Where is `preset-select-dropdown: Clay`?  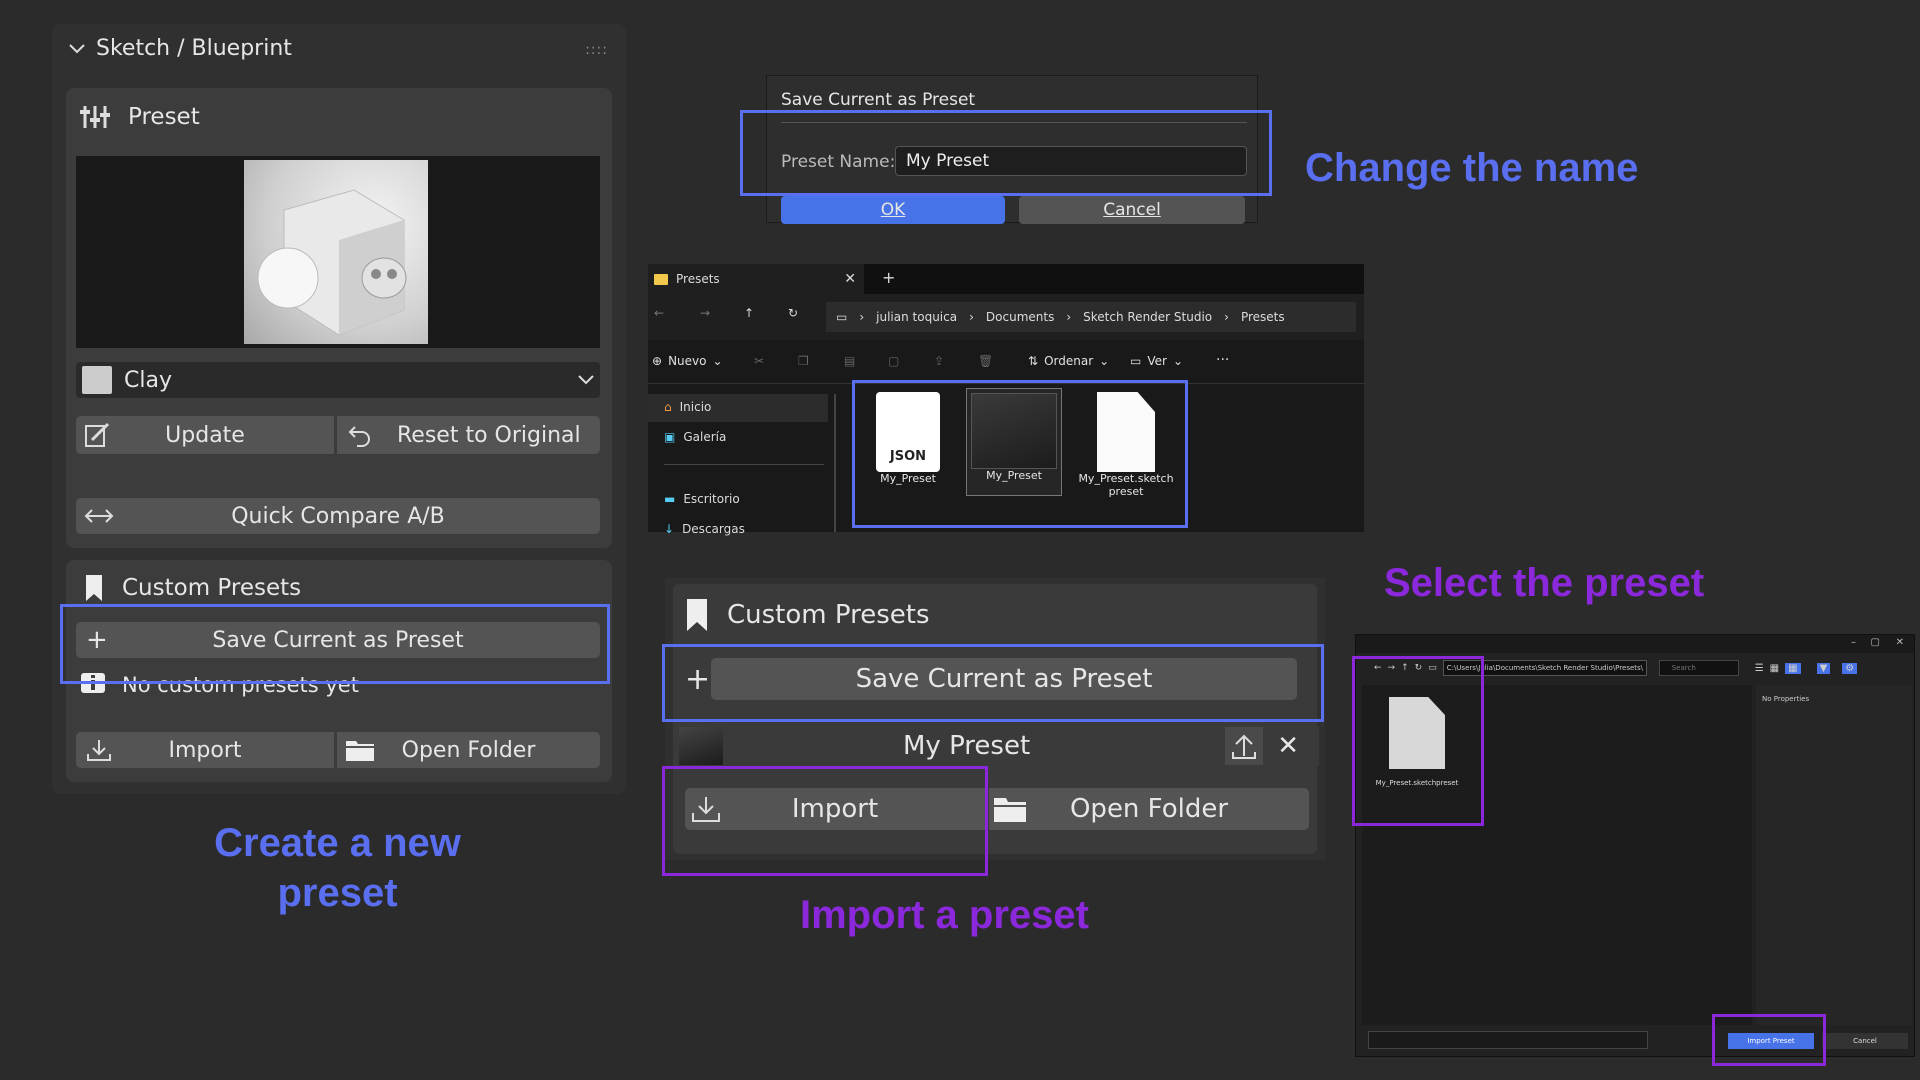
preset-select-dropdown: Clay is located at coordinates (338, 380).